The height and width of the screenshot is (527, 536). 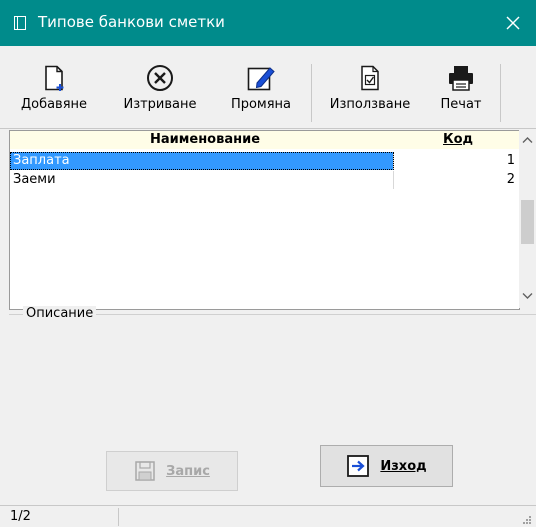 What do you see at coordinates (461, 78) in the screenshot?
I see `printer-icon` at bounding box center [461, 78].